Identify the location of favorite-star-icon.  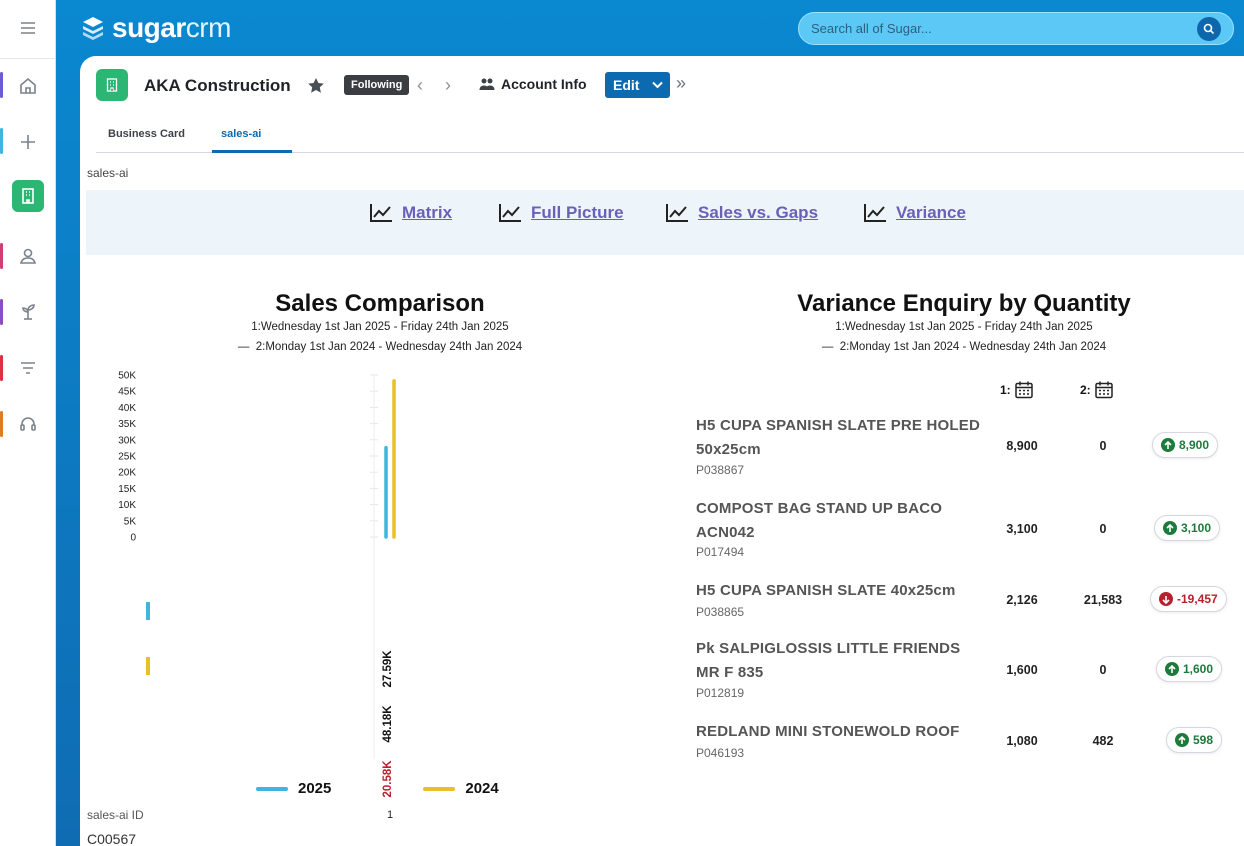
(316, 86).